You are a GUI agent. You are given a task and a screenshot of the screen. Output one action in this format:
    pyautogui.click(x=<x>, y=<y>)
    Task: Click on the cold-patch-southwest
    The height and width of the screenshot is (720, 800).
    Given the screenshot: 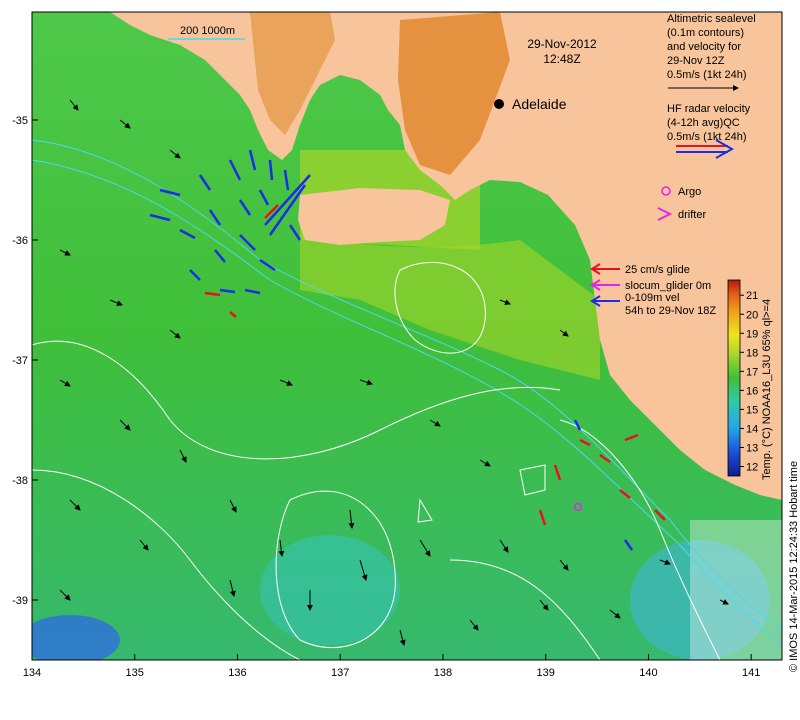 What is the action you would take?
    pyautogui.click(x=76, y=637)
    